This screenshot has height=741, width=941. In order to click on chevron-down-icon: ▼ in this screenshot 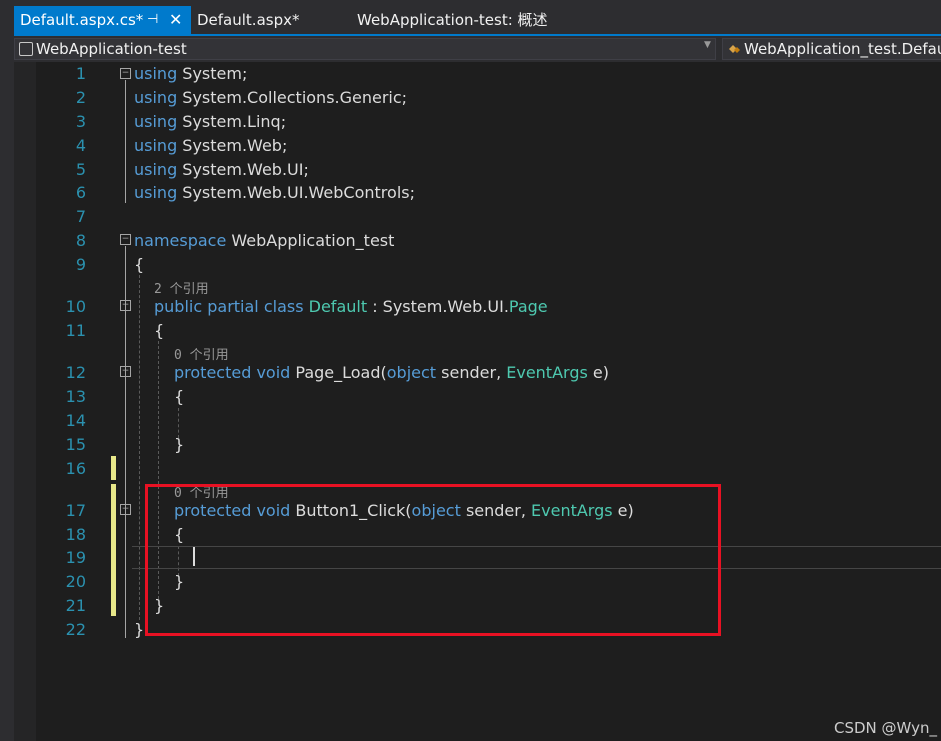, I will do `click(707, 45)`.